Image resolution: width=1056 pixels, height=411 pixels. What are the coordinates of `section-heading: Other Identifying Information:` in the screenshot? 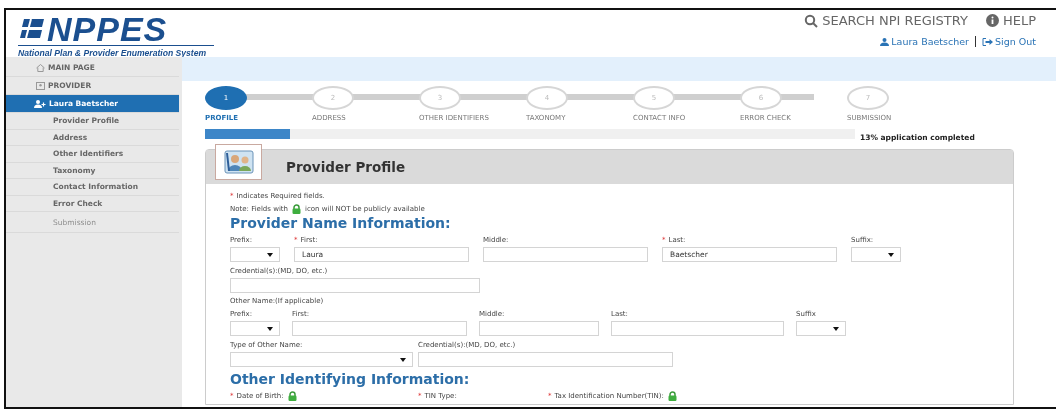 It's located at (350, 379).